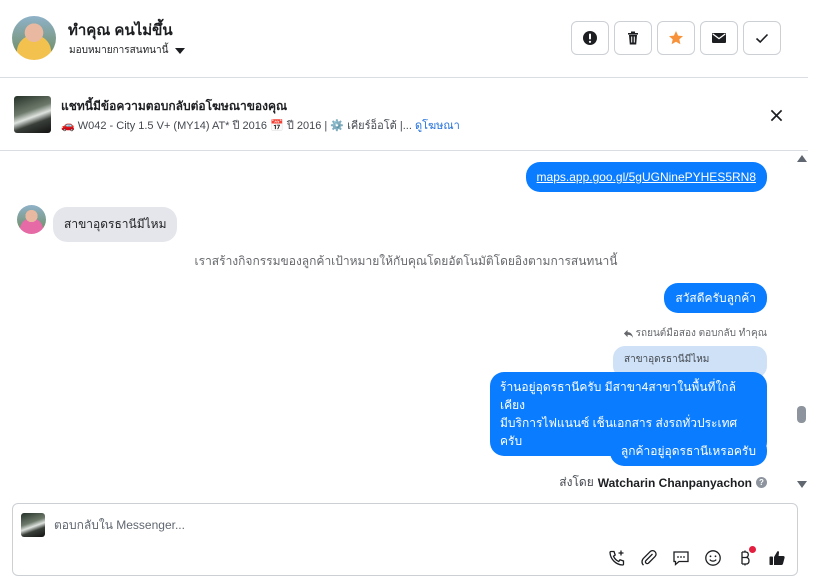  What do you see at coordinates (115, 224) in the screenshot?
I see `incoming-message: สาขาอุดรธานีมีไหม` at bounding box center [115, 224].